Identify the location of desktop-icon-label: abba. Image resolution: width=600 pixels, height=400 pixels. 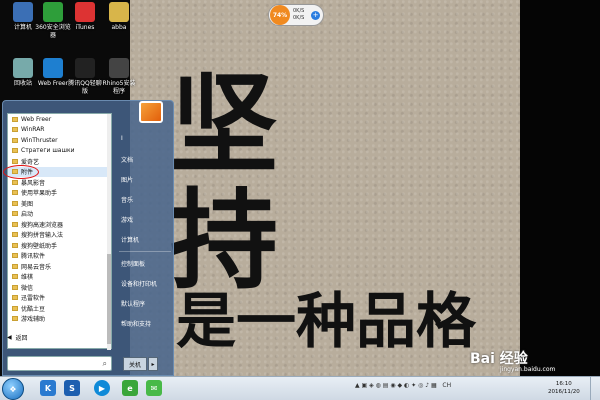
(119, 27).